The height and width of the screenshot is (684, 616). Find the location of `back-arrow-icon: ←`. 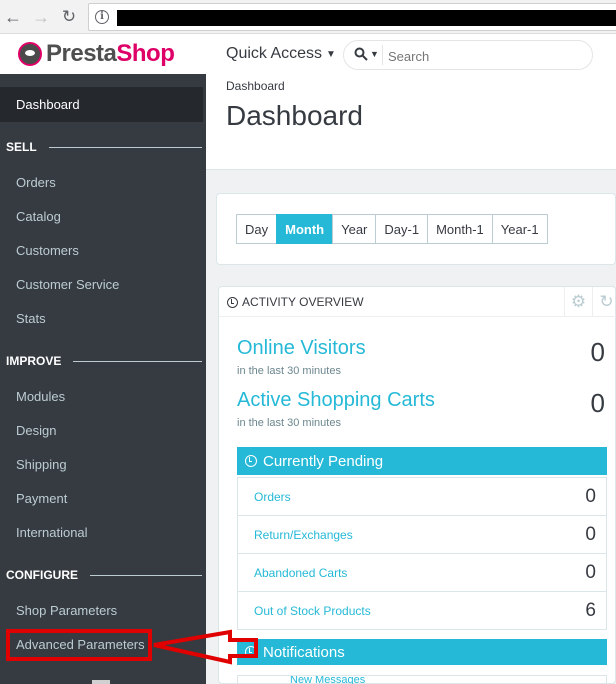

back-arrow-icon: ← is located at coordinates (13, 17).